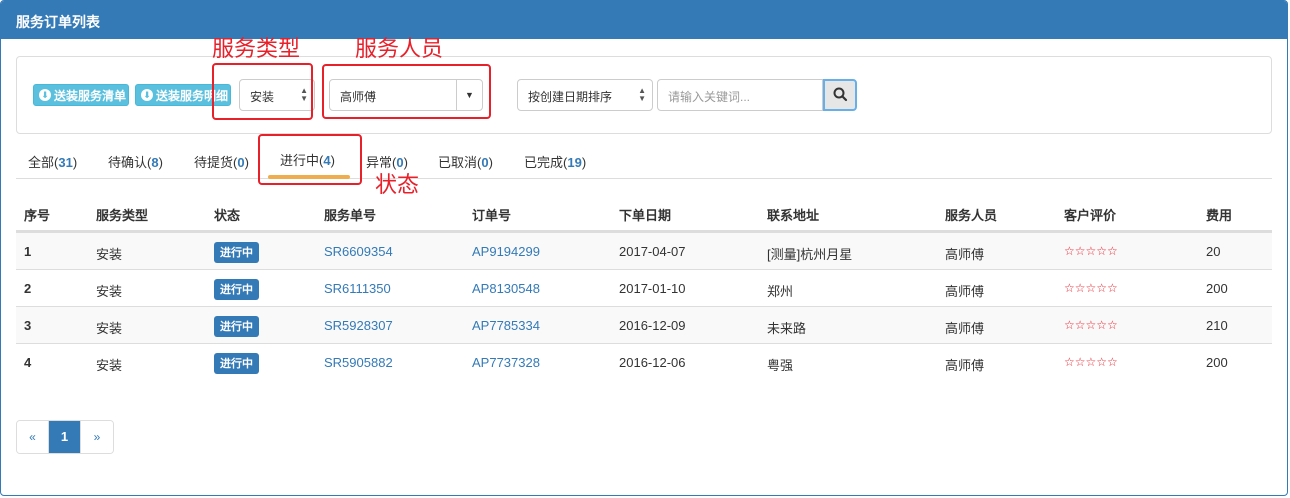 The width and height of the screenshot is (1290, 498). What do you see at coordinates (216, 162) in the screenshot?
I see `tab-label: 待提货(` at bounding box center [216, 162].